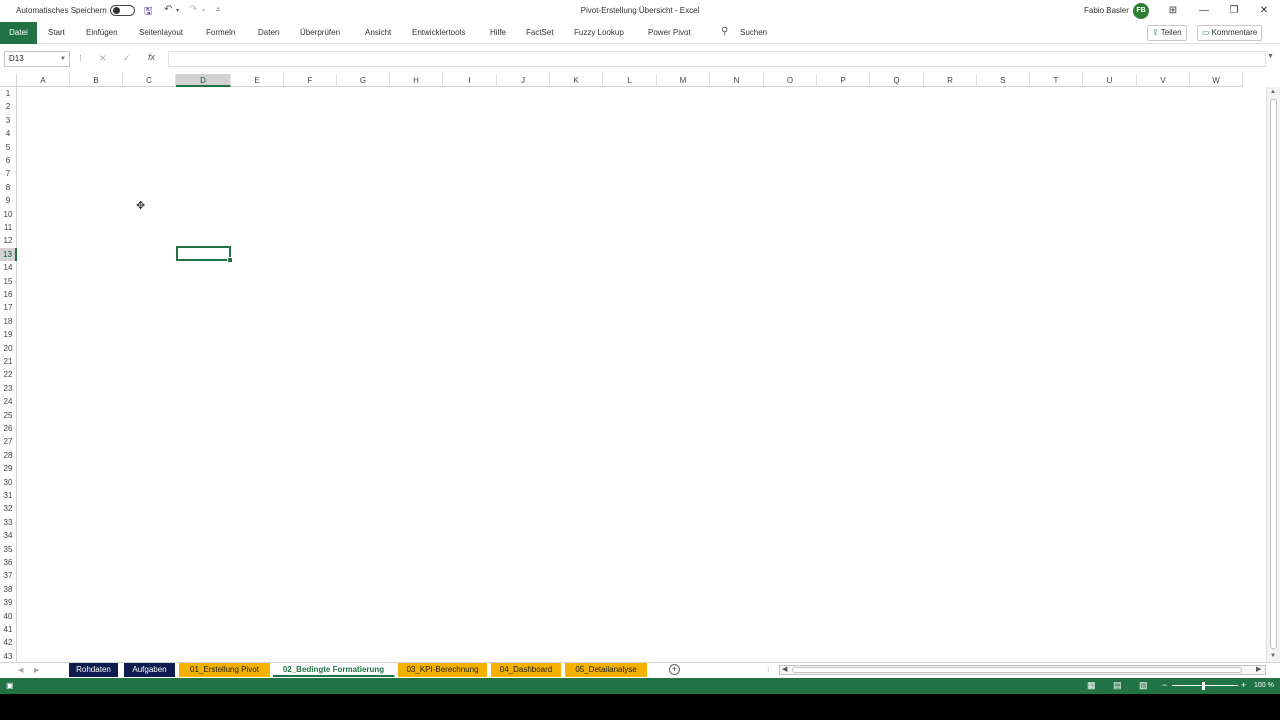 Image resolution: width=1280 pixels, height=720 pixels. Describe the element at coordinates (1243, 685) in the screenshot. I see `zoom-in-icon: +` at that location.